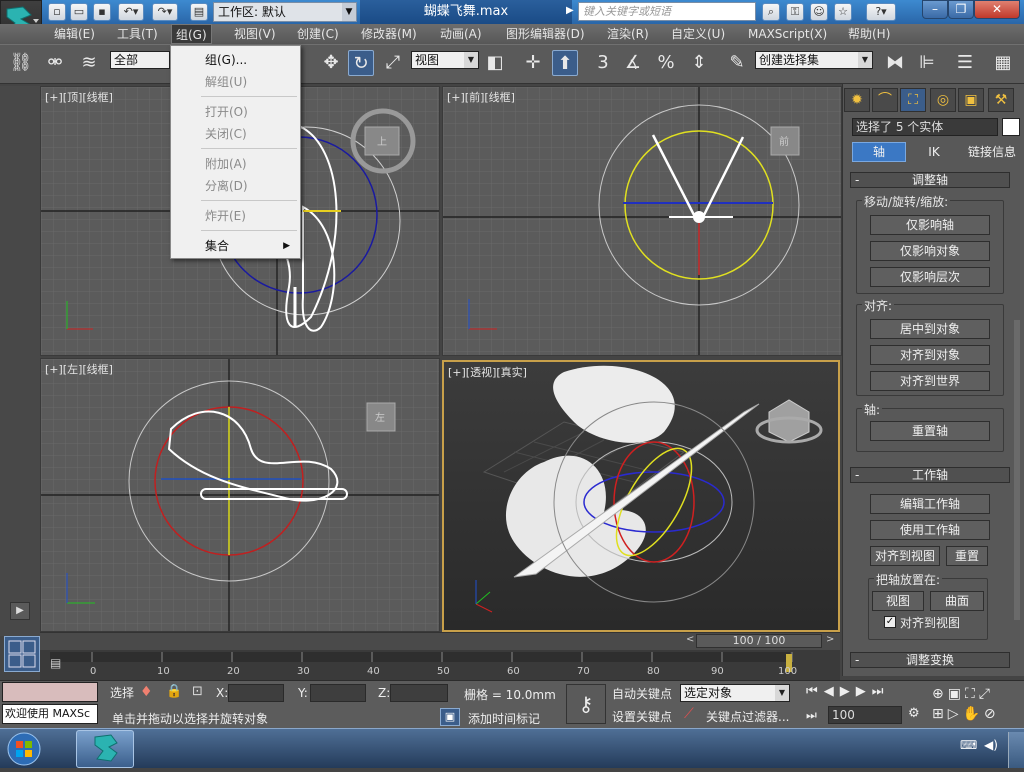  What do you see at coordinates (545, 34) in the screenshot?
I see `menu-graph-editors: 图形编辑器(D)` at bounding box center [545, 34].